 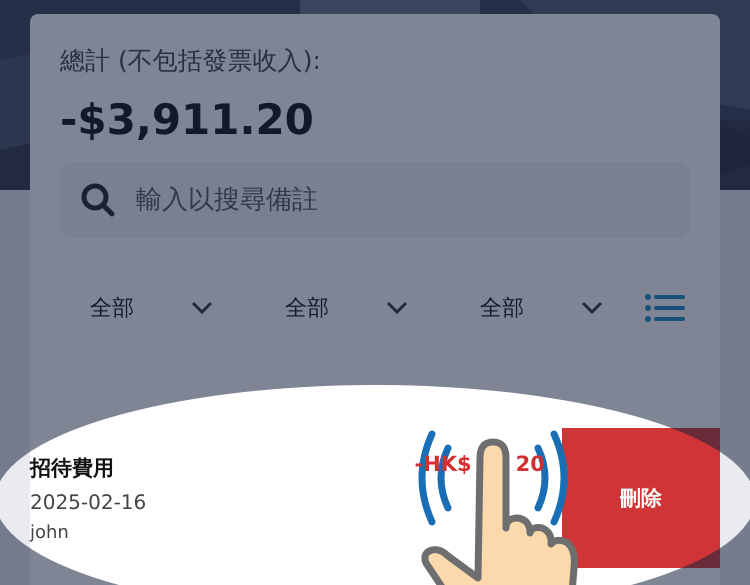 I want to click on date-text: 2025-02-16, so click(x=89, y=502).